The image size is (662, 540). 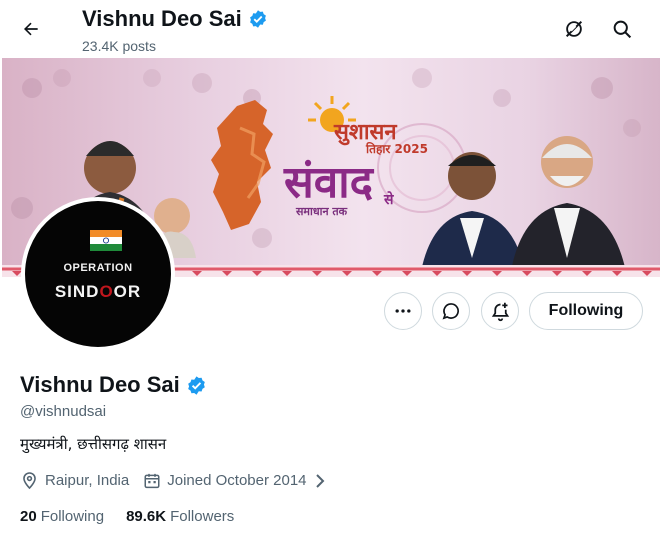 I want to click on joined-item: Joined October 2014, so click(x=234, y=481).